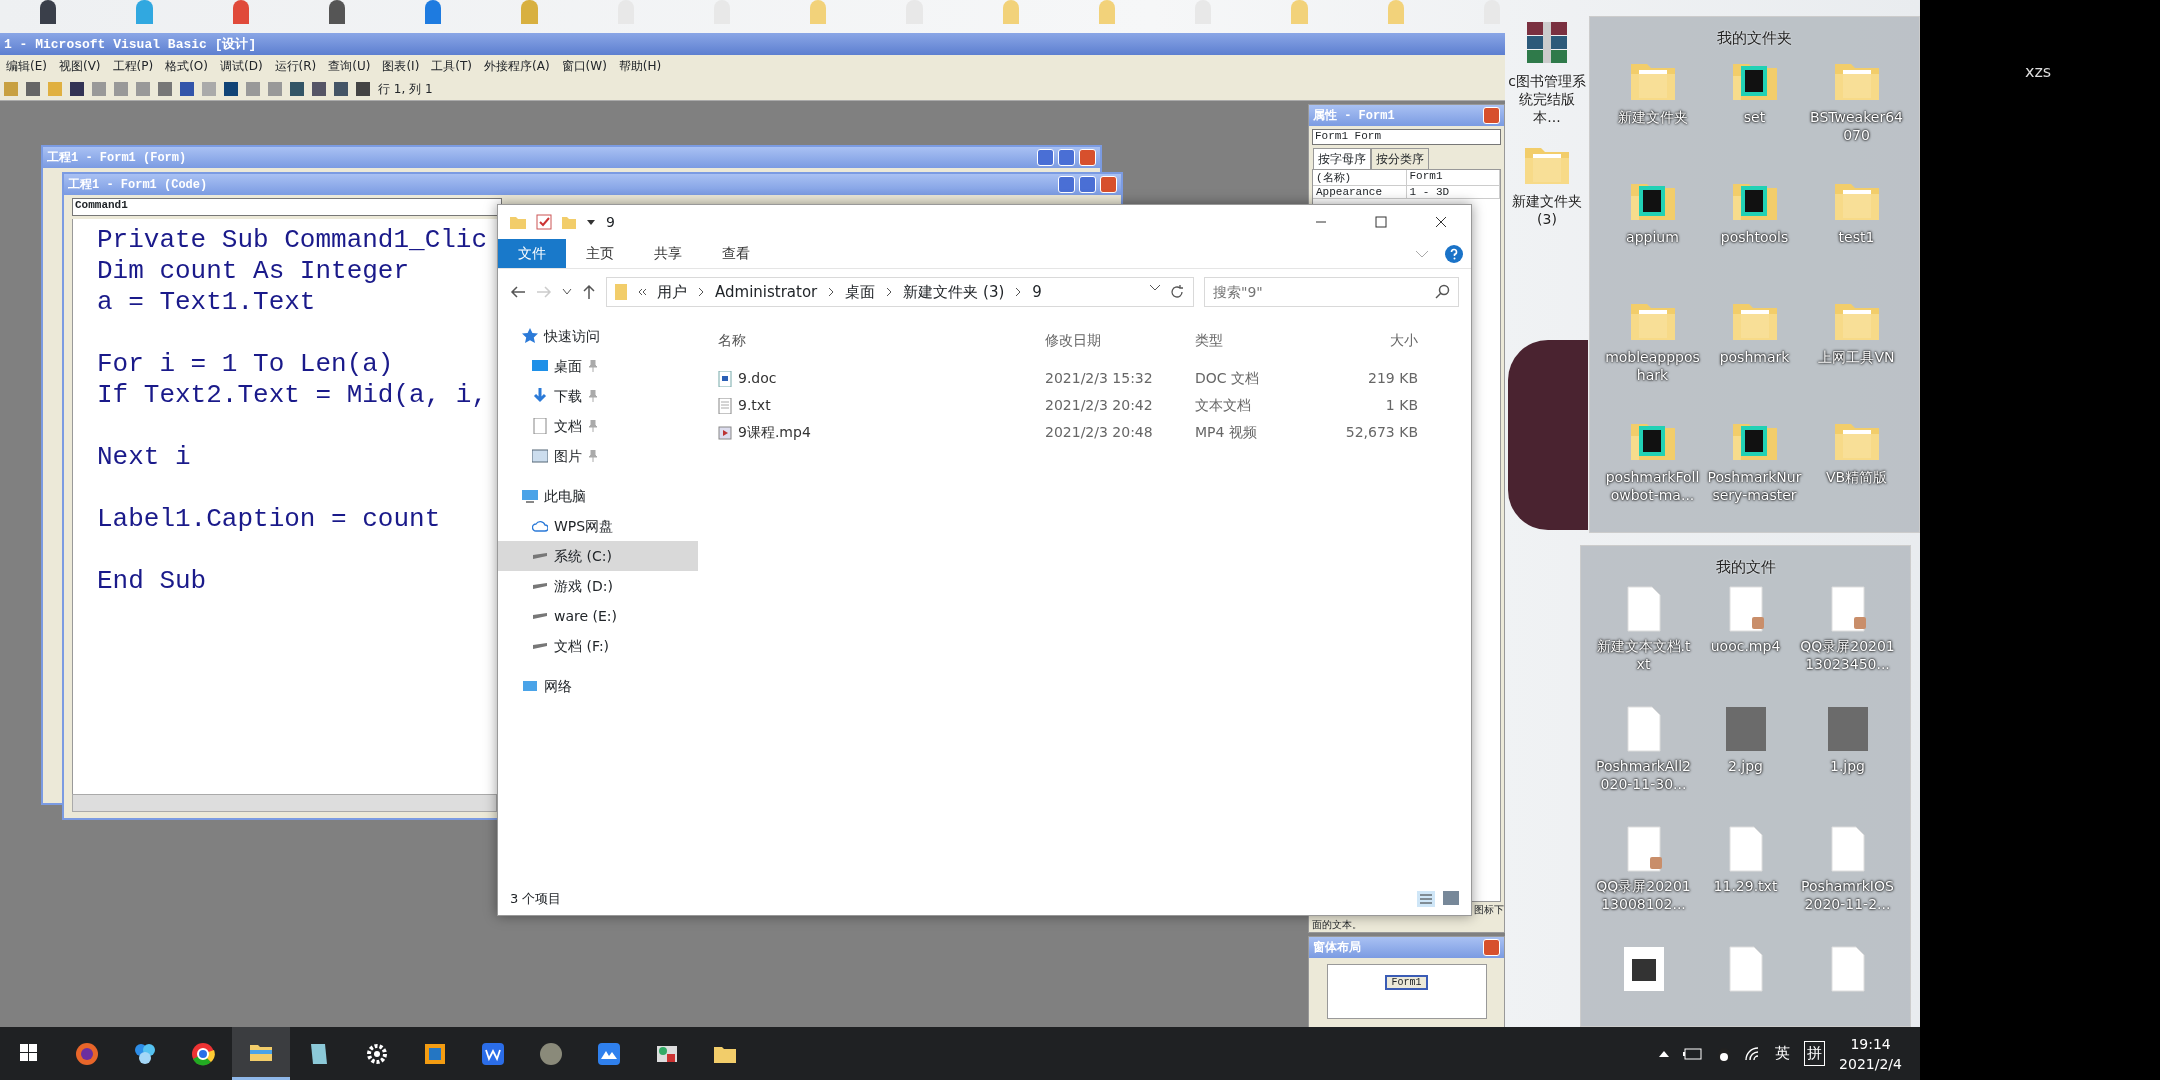  Describe the element at coordinates (1406, 982) in the screenshot. I see `form-preview: Form1` at that location.